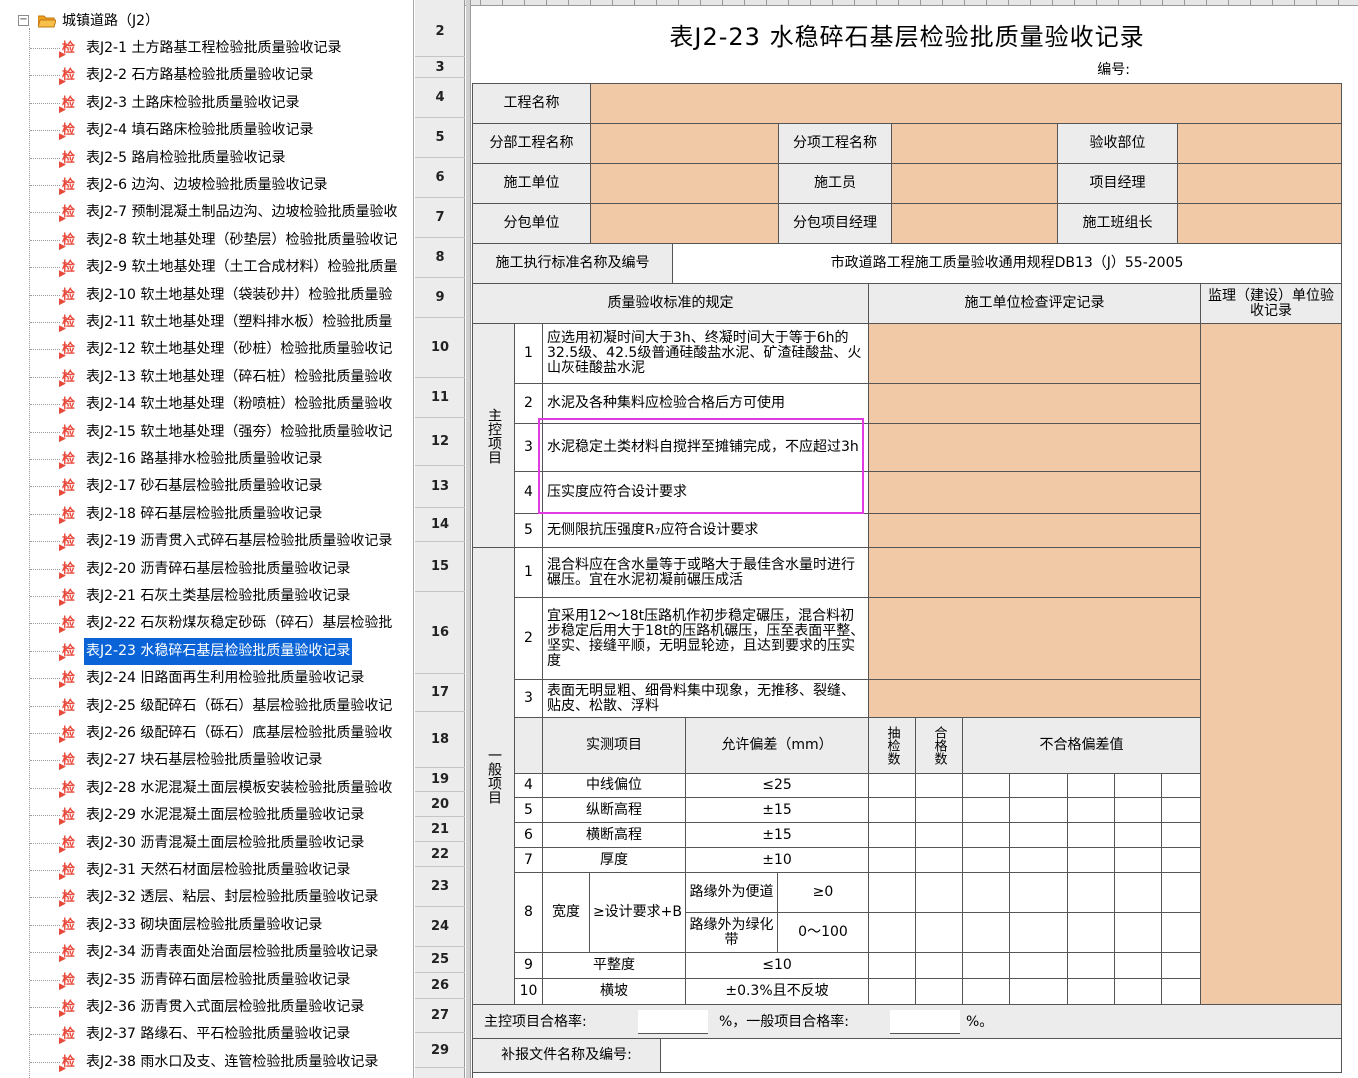  What do you see at coordinates (925, 1022) in the screenshot?
I see `general-pass-rate-input` at bounding box center [925, 1022].